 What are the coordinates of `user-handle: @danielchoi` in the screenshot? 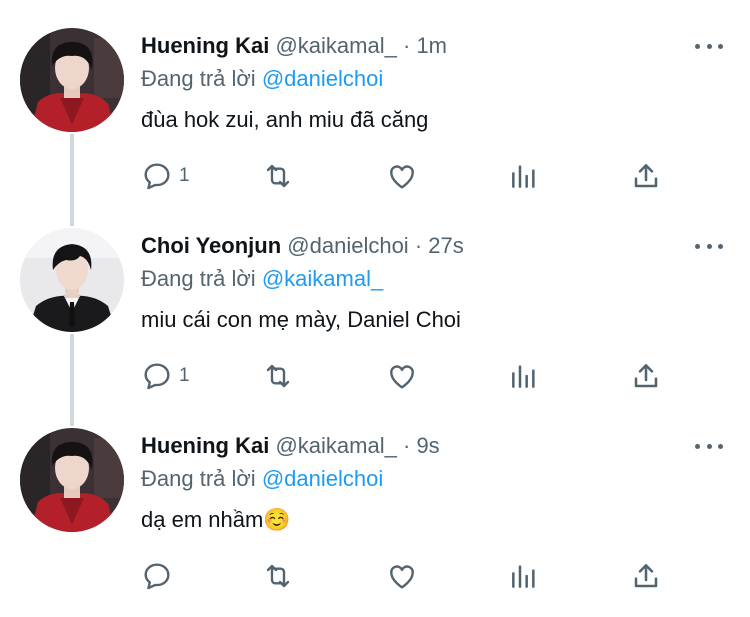 It's located at (347, 245).